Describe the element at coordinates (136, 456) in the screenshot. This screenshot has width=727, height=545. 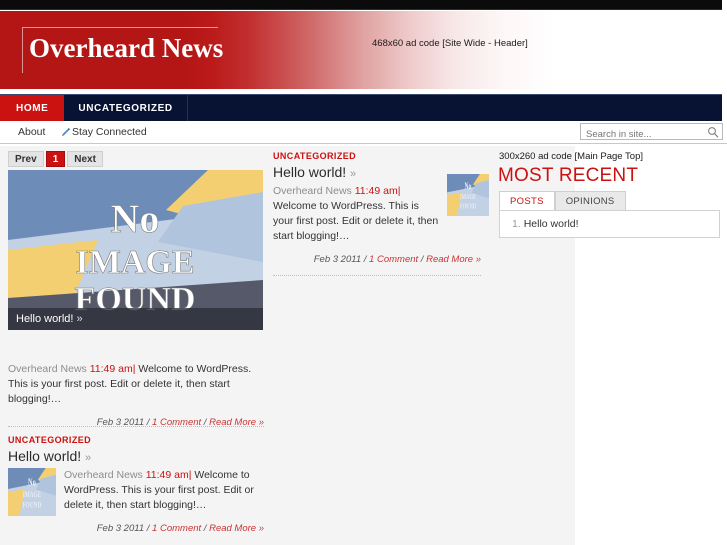
I see `left-post-title: Hello world! »` at that location.